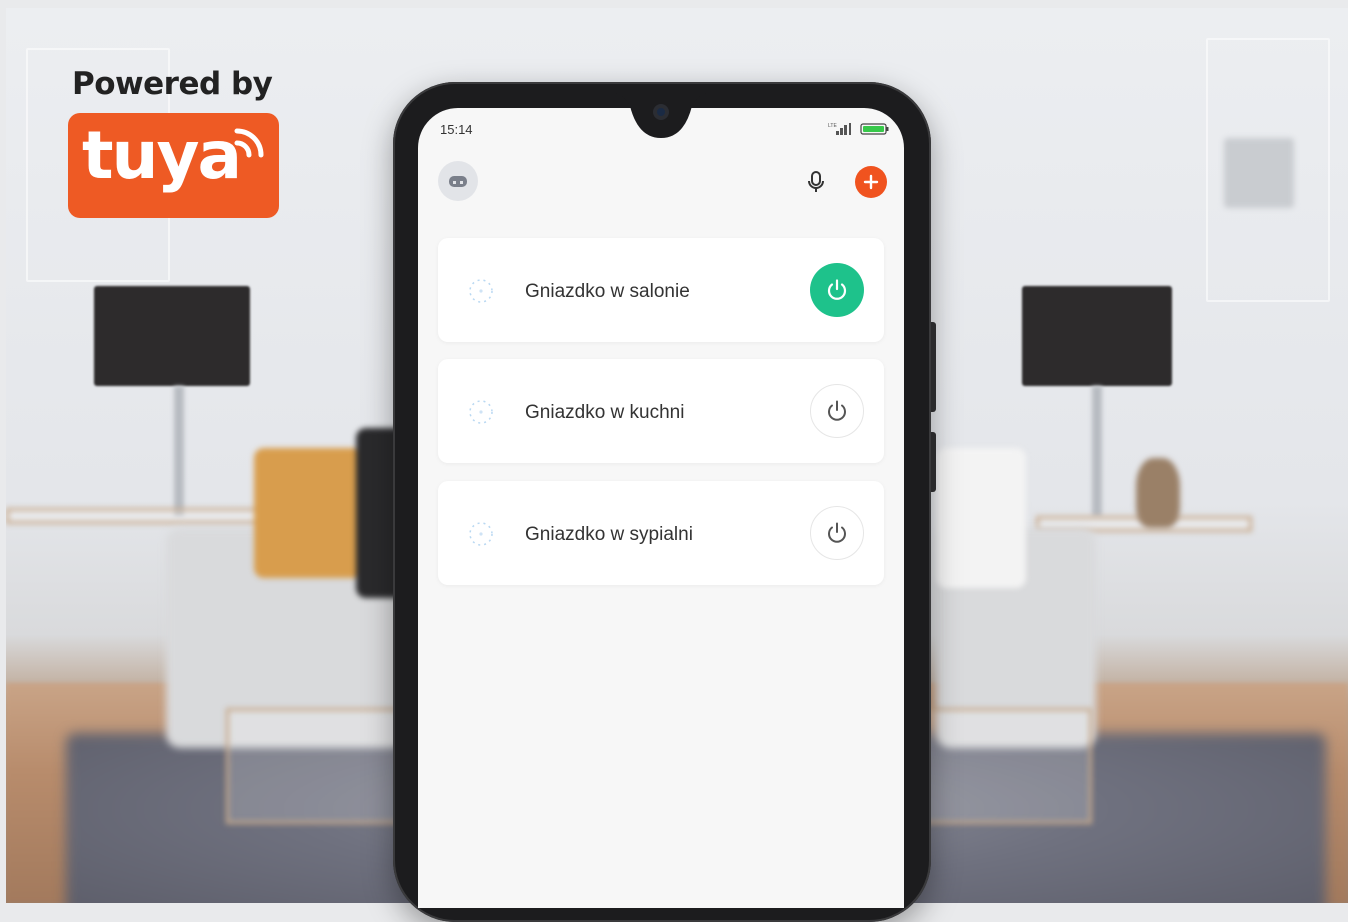 This screenshot has width=1348, height=922. What do you see at coordinates (1158, 493) in the screenshot?
I see `vase` at bounding box center [1158, 493].